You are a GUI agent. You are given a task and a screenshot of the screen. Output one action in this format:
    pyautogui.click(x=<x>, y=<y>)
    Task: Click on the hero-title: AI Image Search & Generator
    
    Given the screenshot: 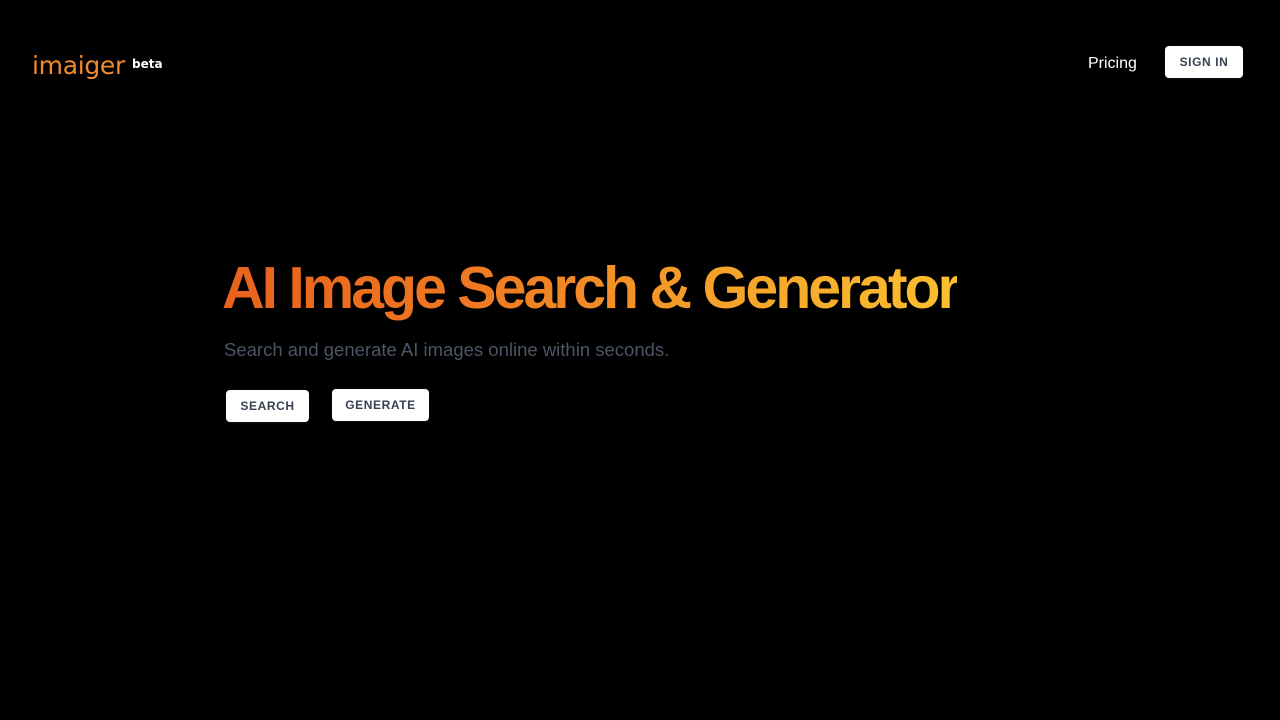 What is the action you would take?
    pyautogui.click(x=591, y=288)
    